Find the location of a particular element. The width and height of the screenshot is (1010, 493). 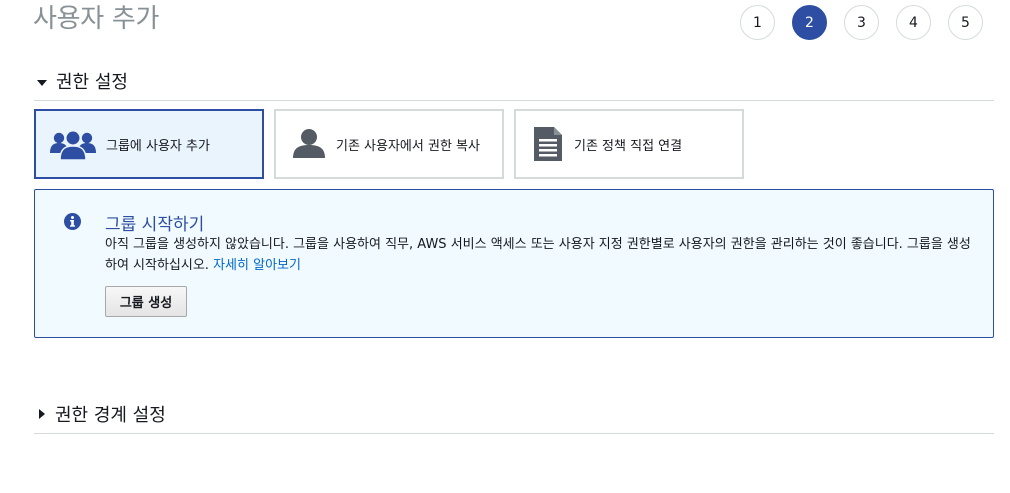

learn-more-link: 자세히 알아보기 is located at coordinates (257, 265).